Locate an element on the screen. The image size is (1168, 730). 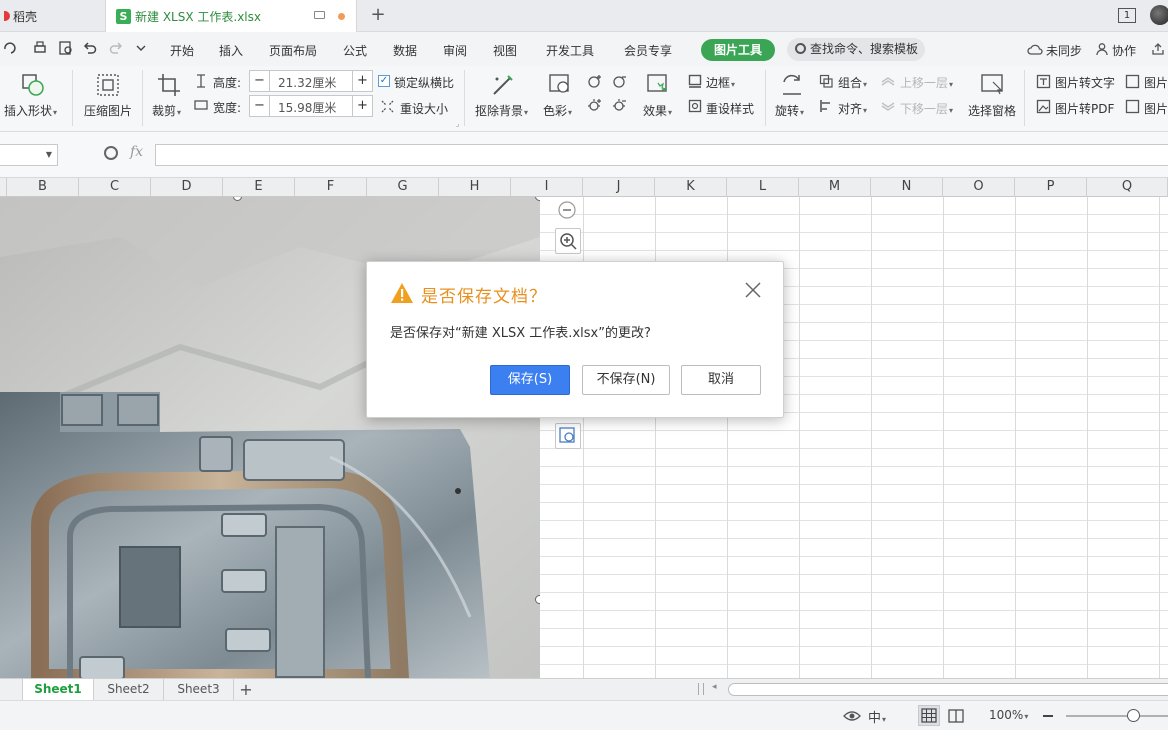
sheet-tab-1: Sheet1 is located at coordinates (58, 690).